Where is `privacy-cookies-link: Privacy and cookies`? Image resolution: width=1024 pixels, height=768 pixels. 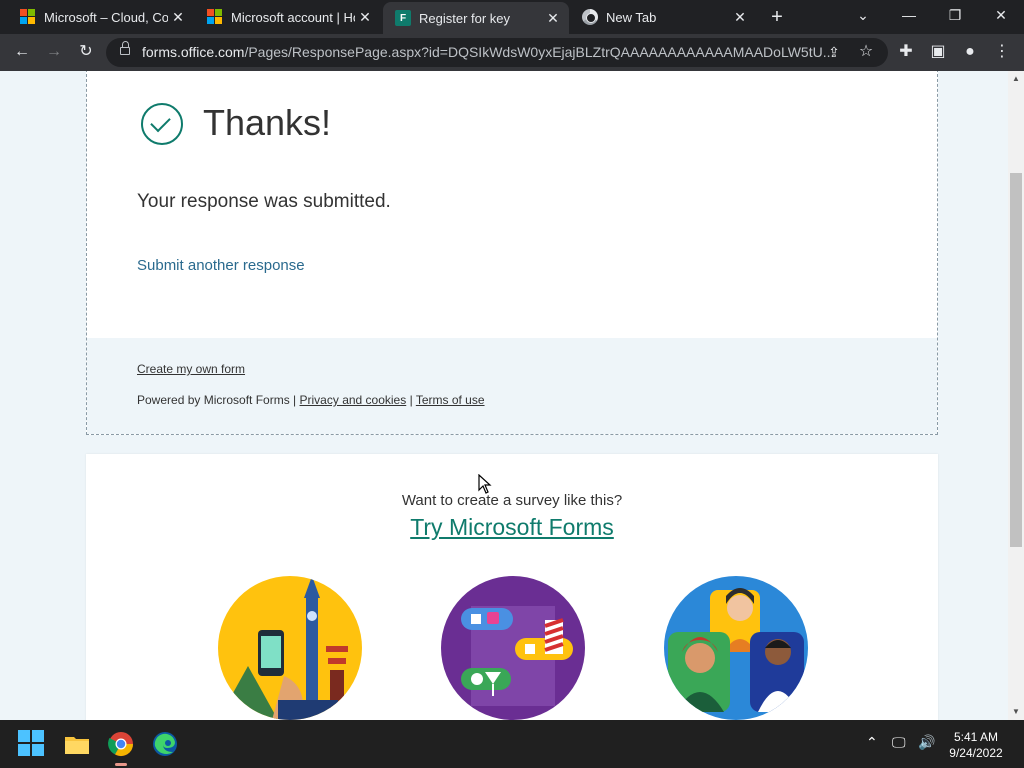 privacy-cookies-link: Privacy and cookies is located at coordinates (353, 400).